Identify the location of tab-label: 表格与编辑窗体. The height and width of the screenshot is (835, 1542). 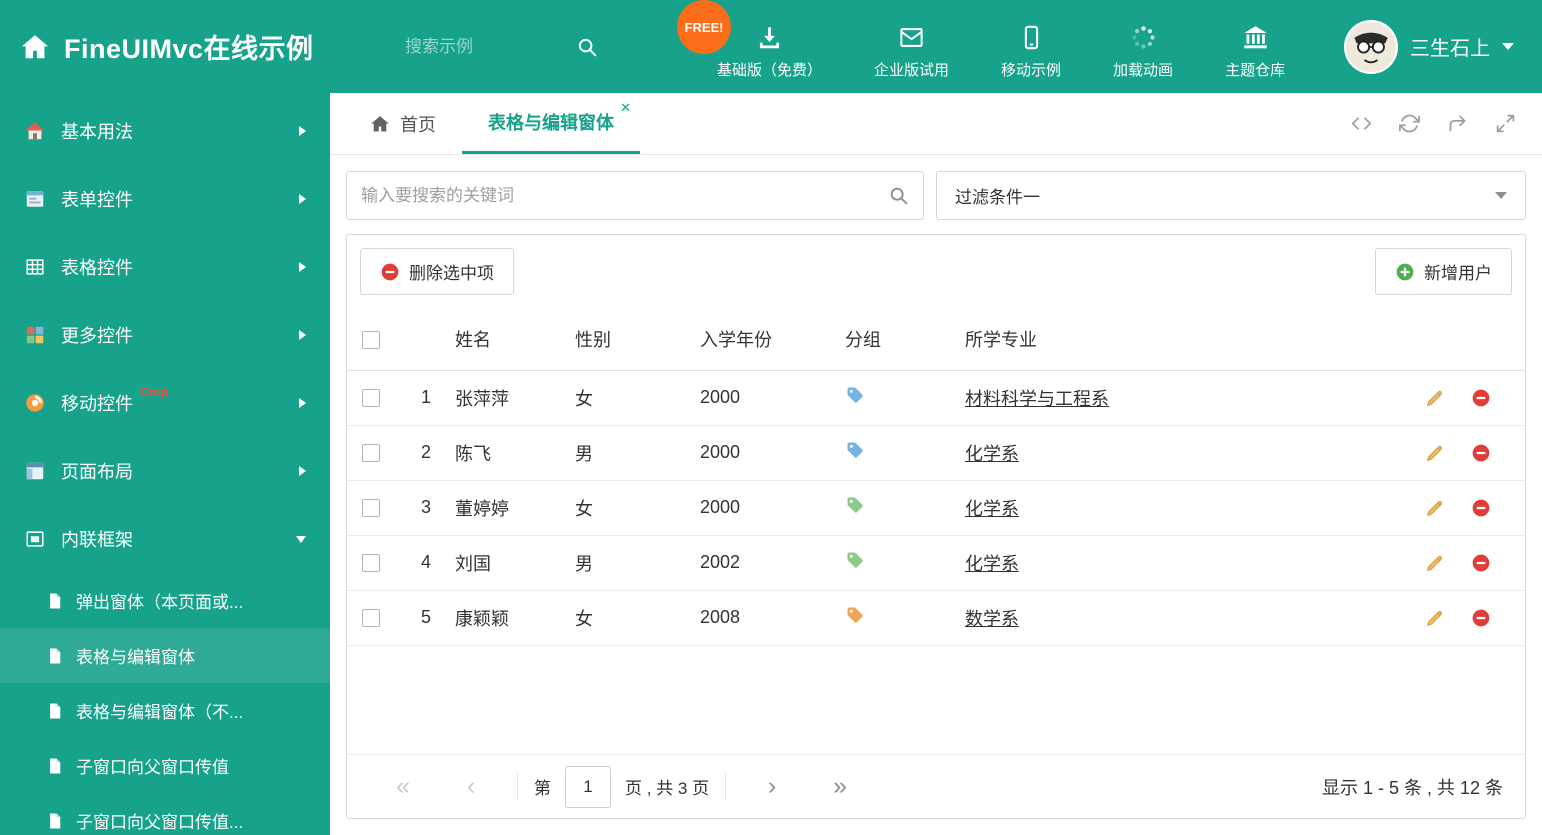
(551, 123).